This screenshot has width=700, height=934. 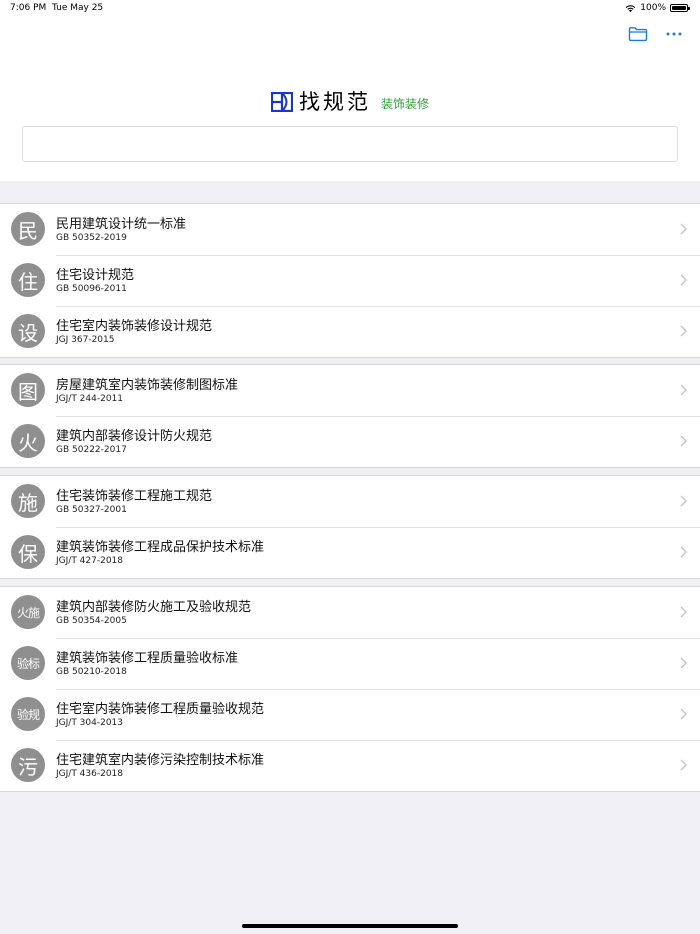 I want to click on item-code: JGJ/T 436-2018, so click(x=90, y=774).